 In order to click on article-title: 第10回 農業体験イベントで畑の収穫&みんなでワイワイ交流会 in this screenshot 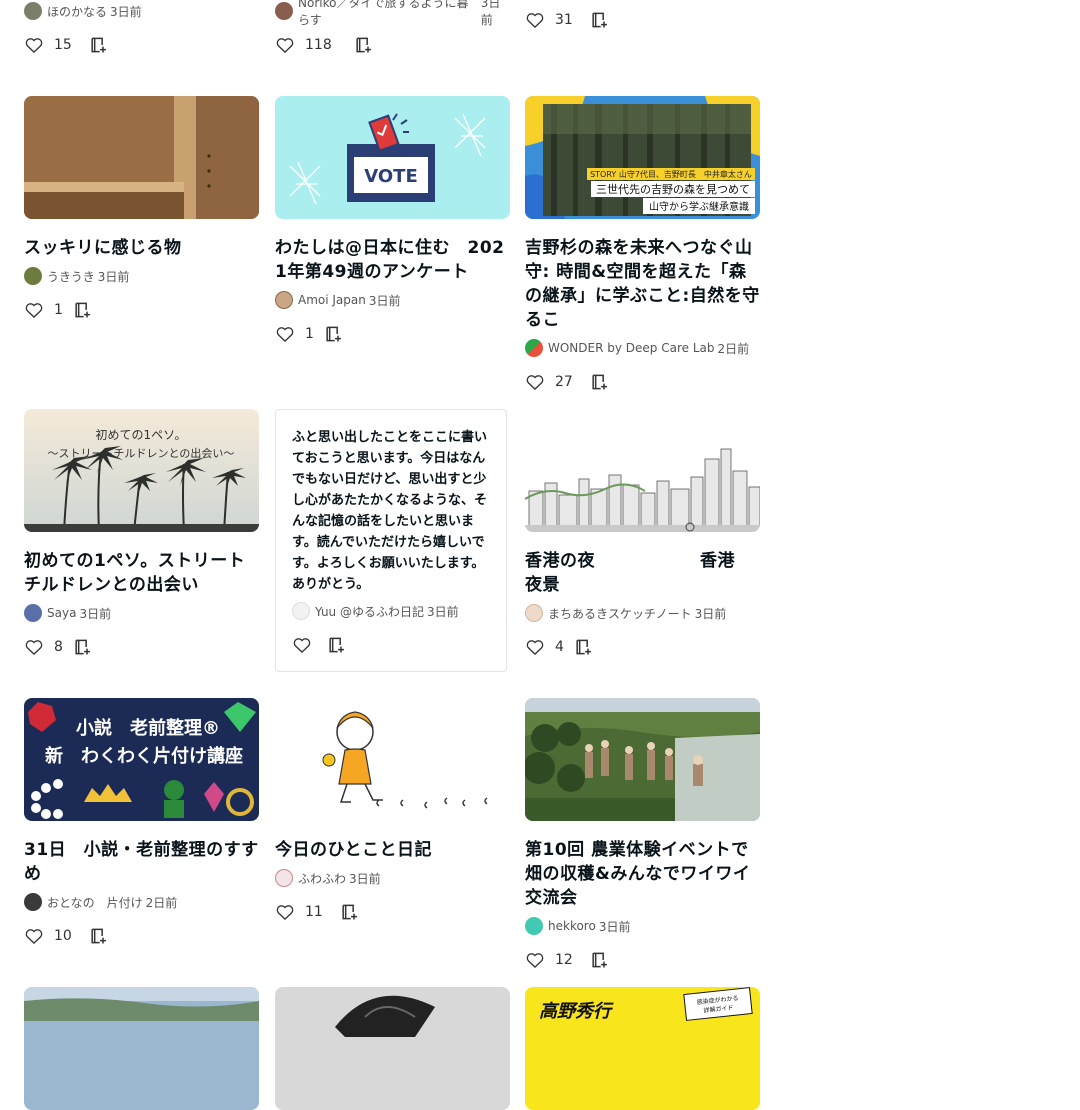, I will do `click(642, 874)`.